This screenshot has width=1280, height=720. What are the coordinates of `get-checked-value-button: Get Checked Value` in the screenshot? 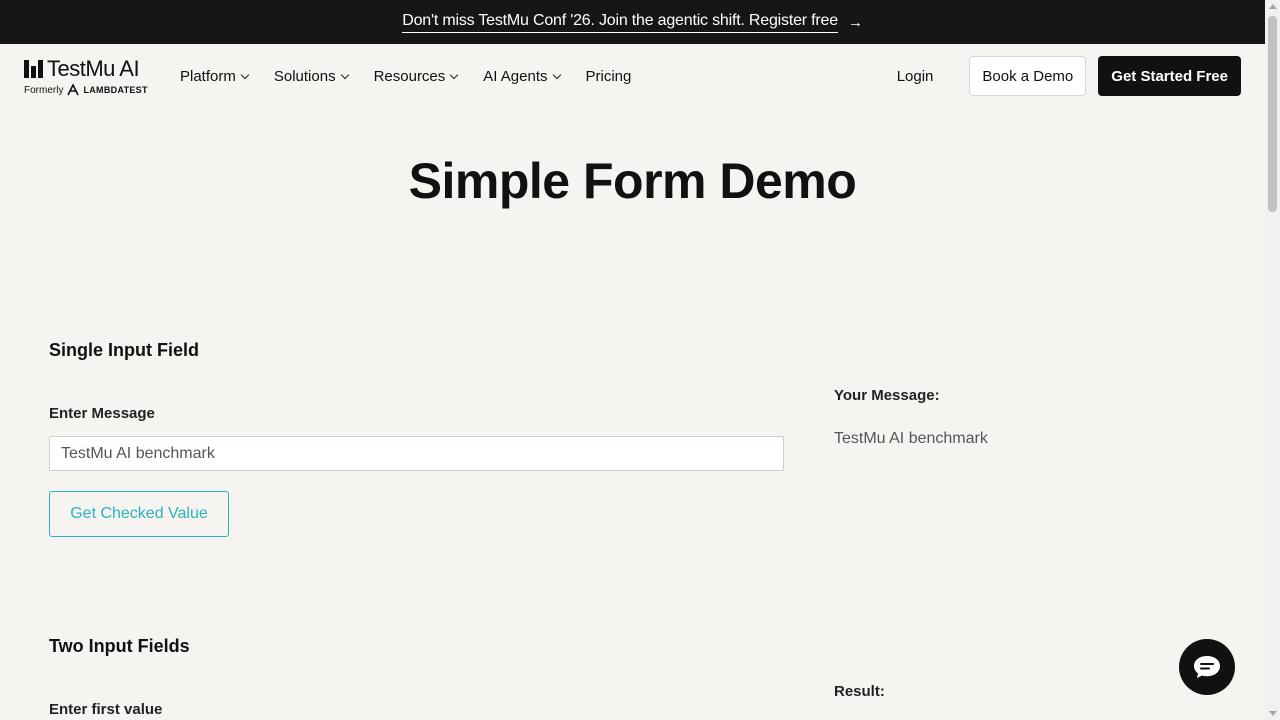 It's located at (139, 514).